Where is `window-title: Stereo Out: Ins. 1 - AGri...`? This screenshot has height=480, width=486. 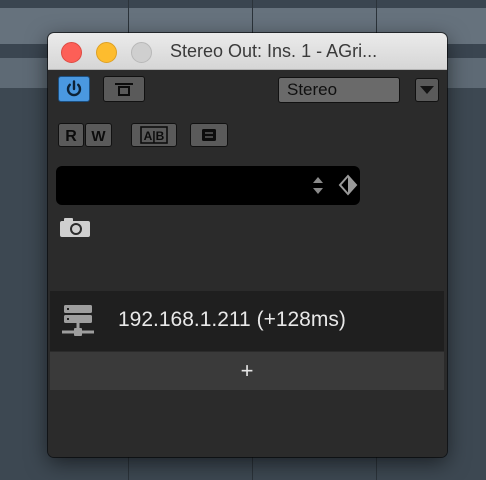 window-title: Stereo Out: Ins. 1 - AGri... is located at coordinates (274, 51).